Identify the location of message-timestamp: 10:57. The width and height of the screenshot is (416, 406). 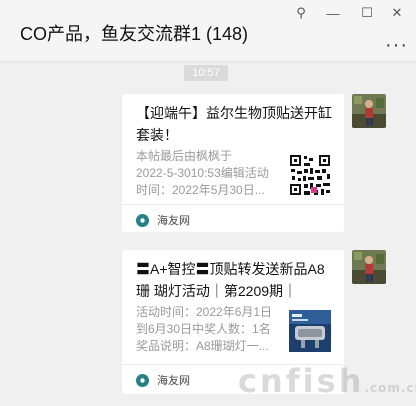
(206, 73).